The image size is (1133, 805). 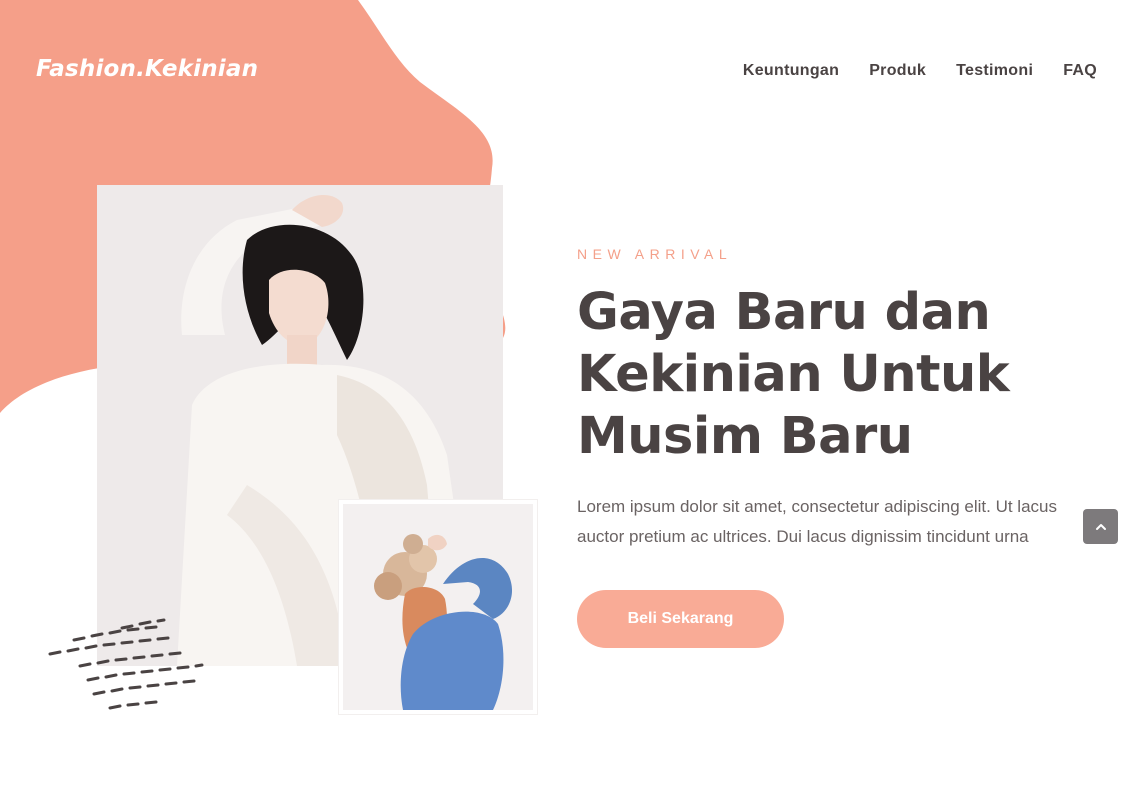 I want to click on scroll-to-top-button, so click(x=1100, y=526).